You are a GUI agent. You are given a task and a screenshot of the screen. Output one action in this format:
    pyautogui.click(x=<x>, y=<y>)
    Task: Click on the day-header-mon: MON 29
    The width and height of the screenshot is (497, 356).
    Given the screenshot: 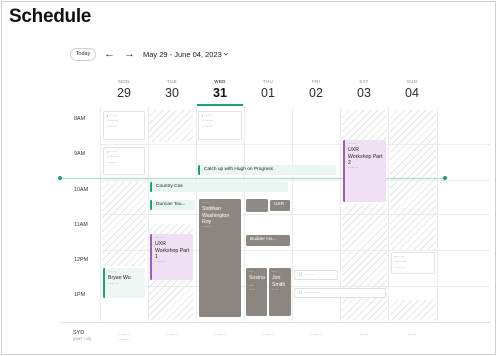 What is the action you would take?
    pyautogui.click(x=124, y=89)
    